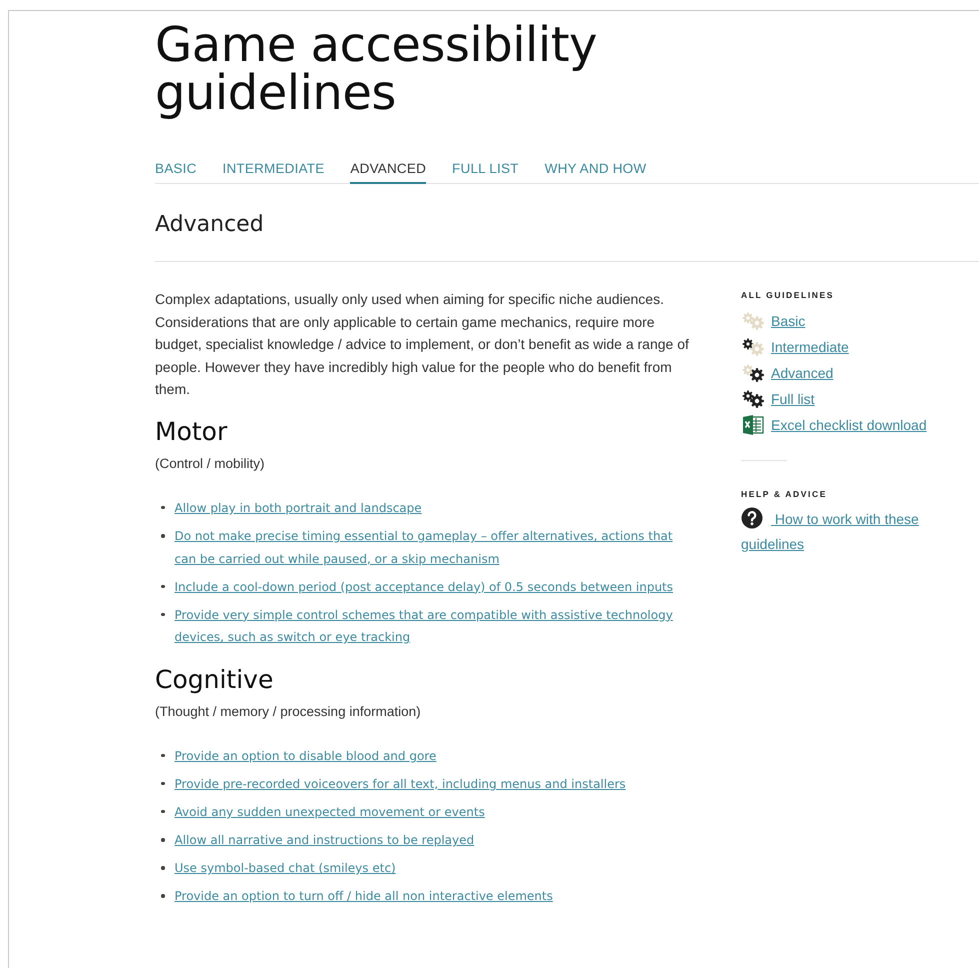 The height and width of the screenshot is (969, 979). I want to click on nav-tab: INTERMEDIATE, so click(273, 172).